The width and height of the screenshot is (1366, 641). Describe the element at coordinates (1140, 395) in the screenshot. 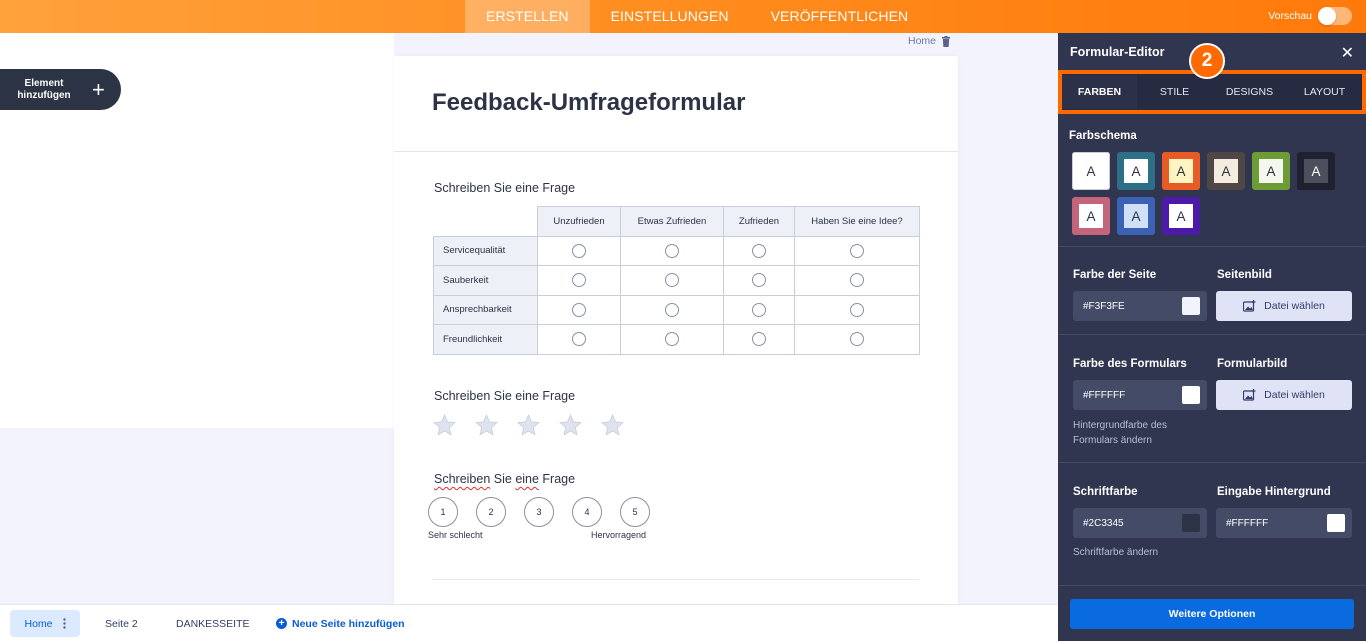

I see `form-color-field: #FFFFFF` at that location.